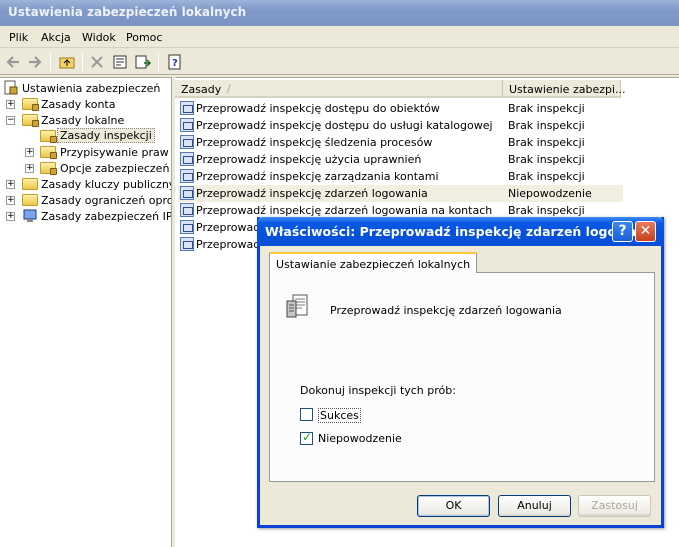  What do you see at coordinates (622, 231) in the screenshot?
I see `help-button: ?` at bounding box center [622, 231].